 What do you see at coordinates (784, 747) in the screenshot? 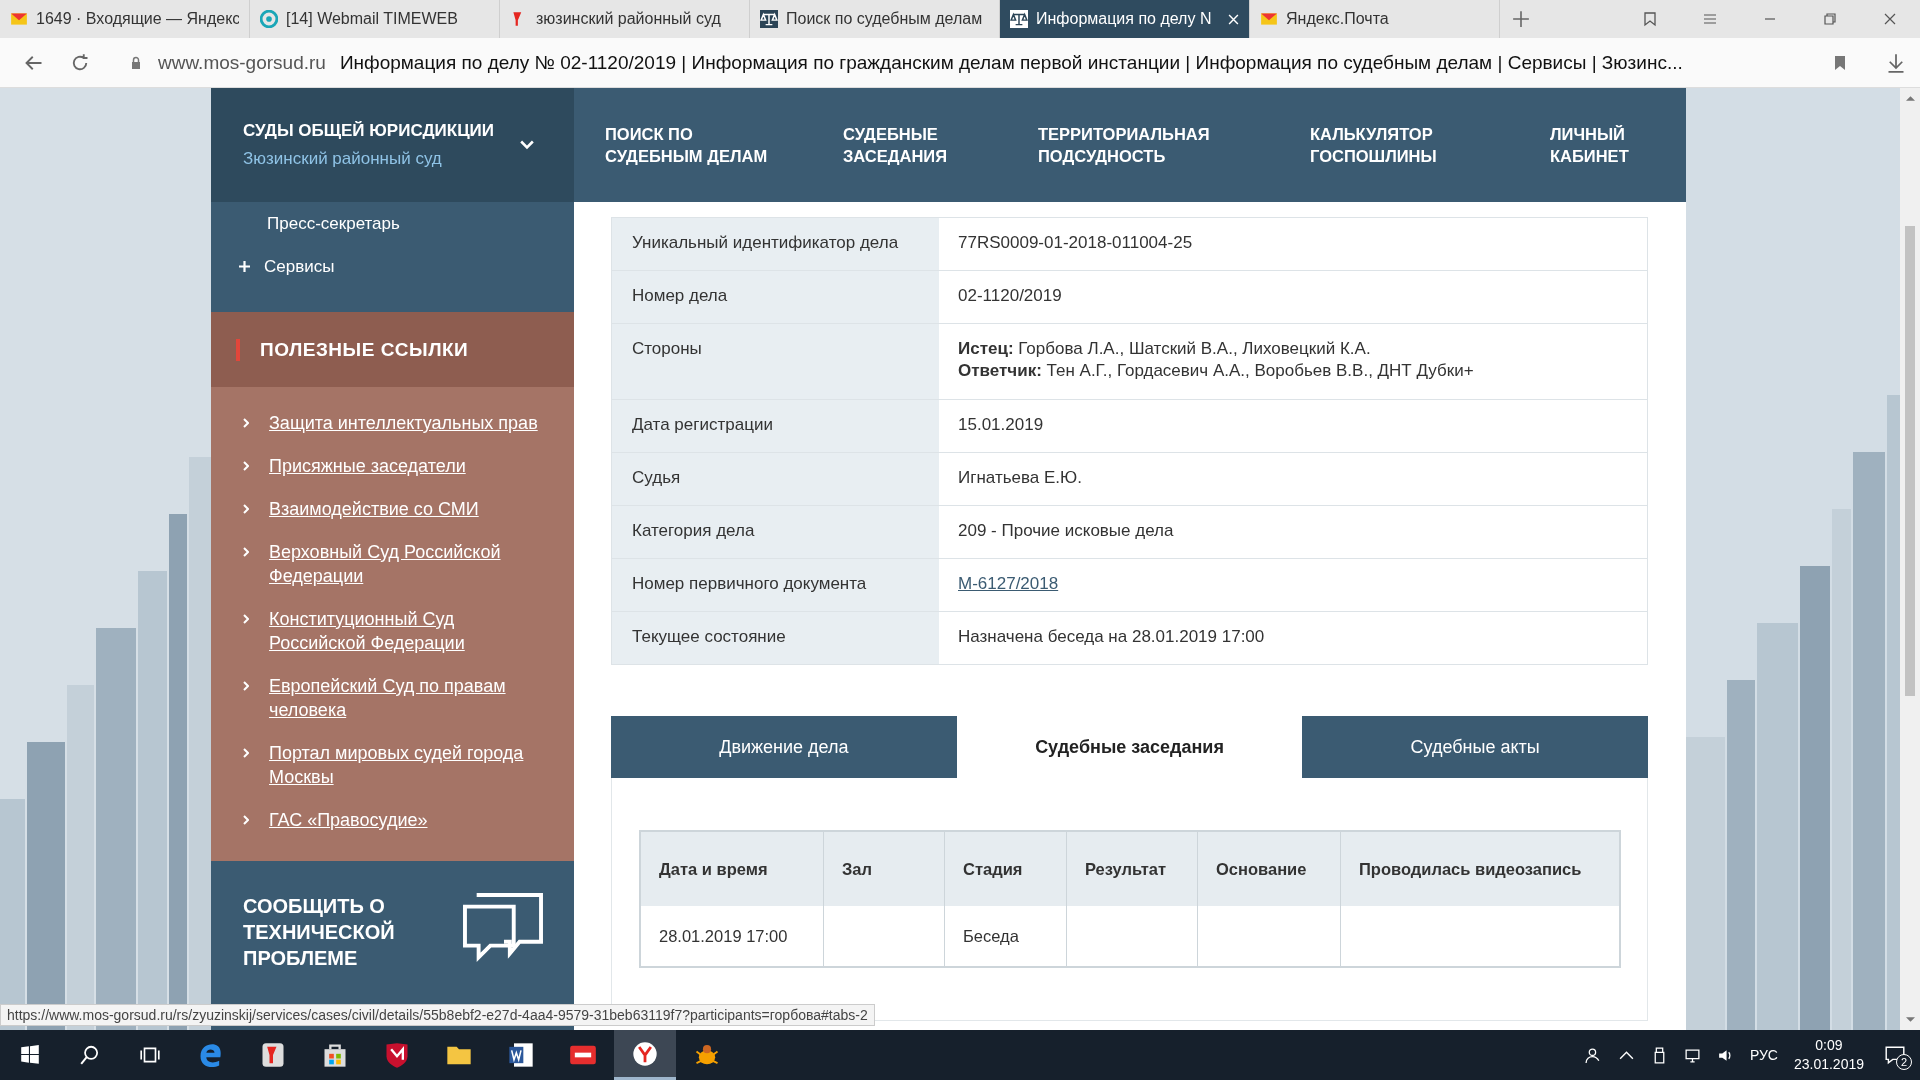
I see `tab: Движение дела` at bounding box center [784, 747].